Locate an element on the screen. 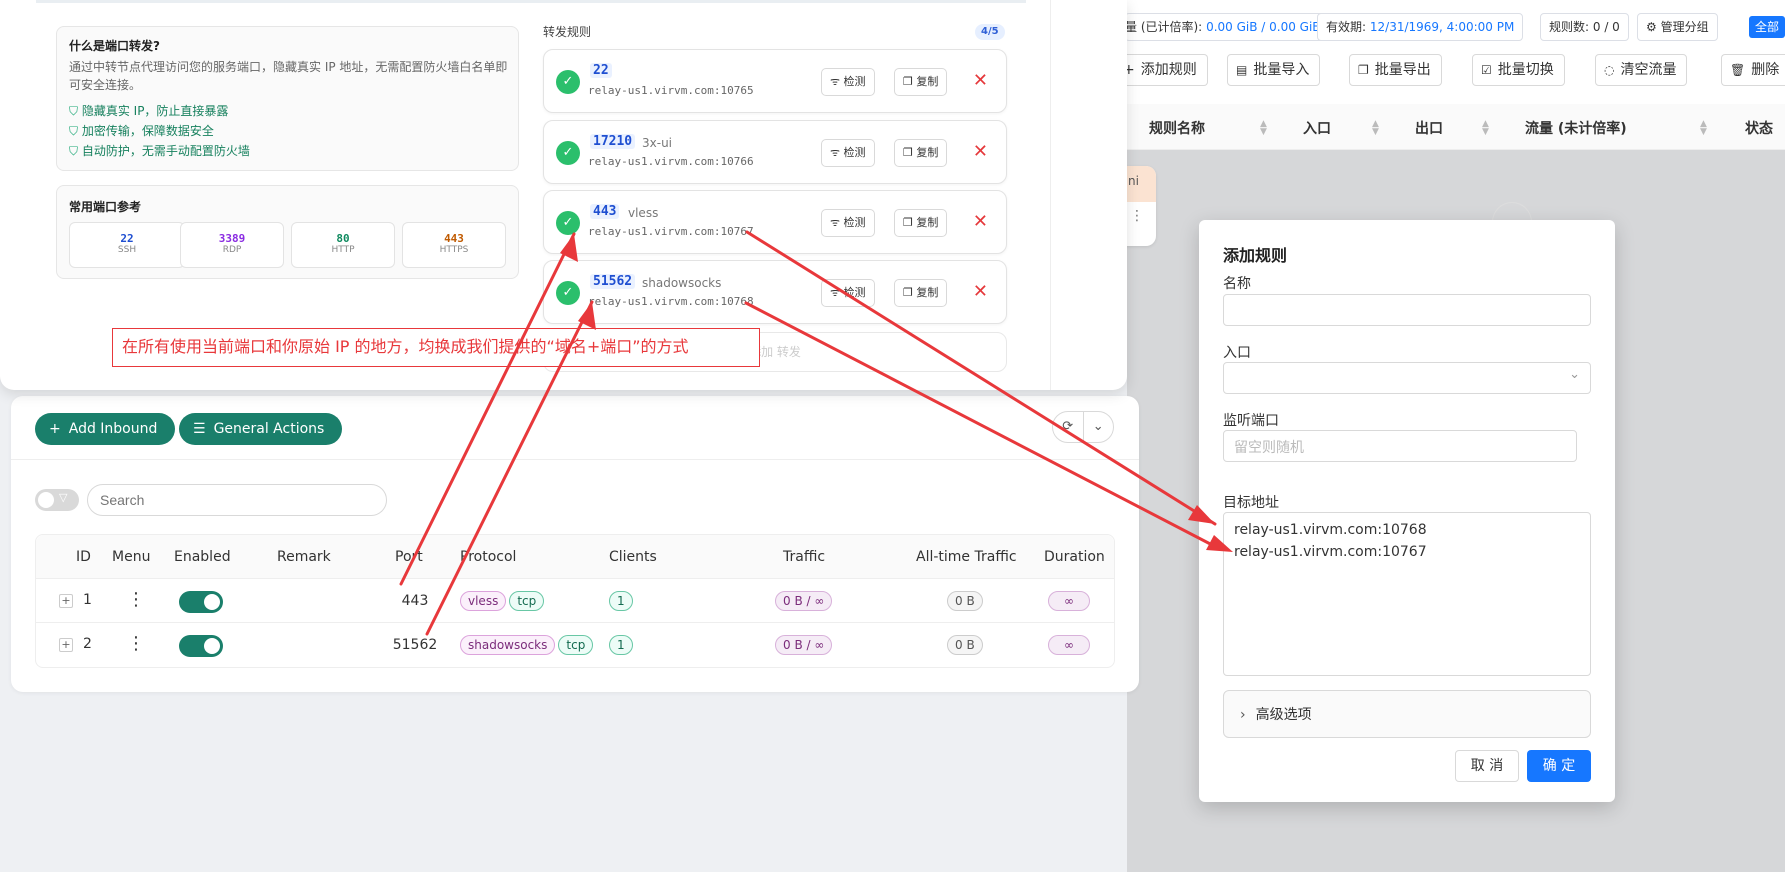 The height and width of the screenshot is (872, 1785). refresh-icon: ⟳ is located at coordinates (1068, 427).